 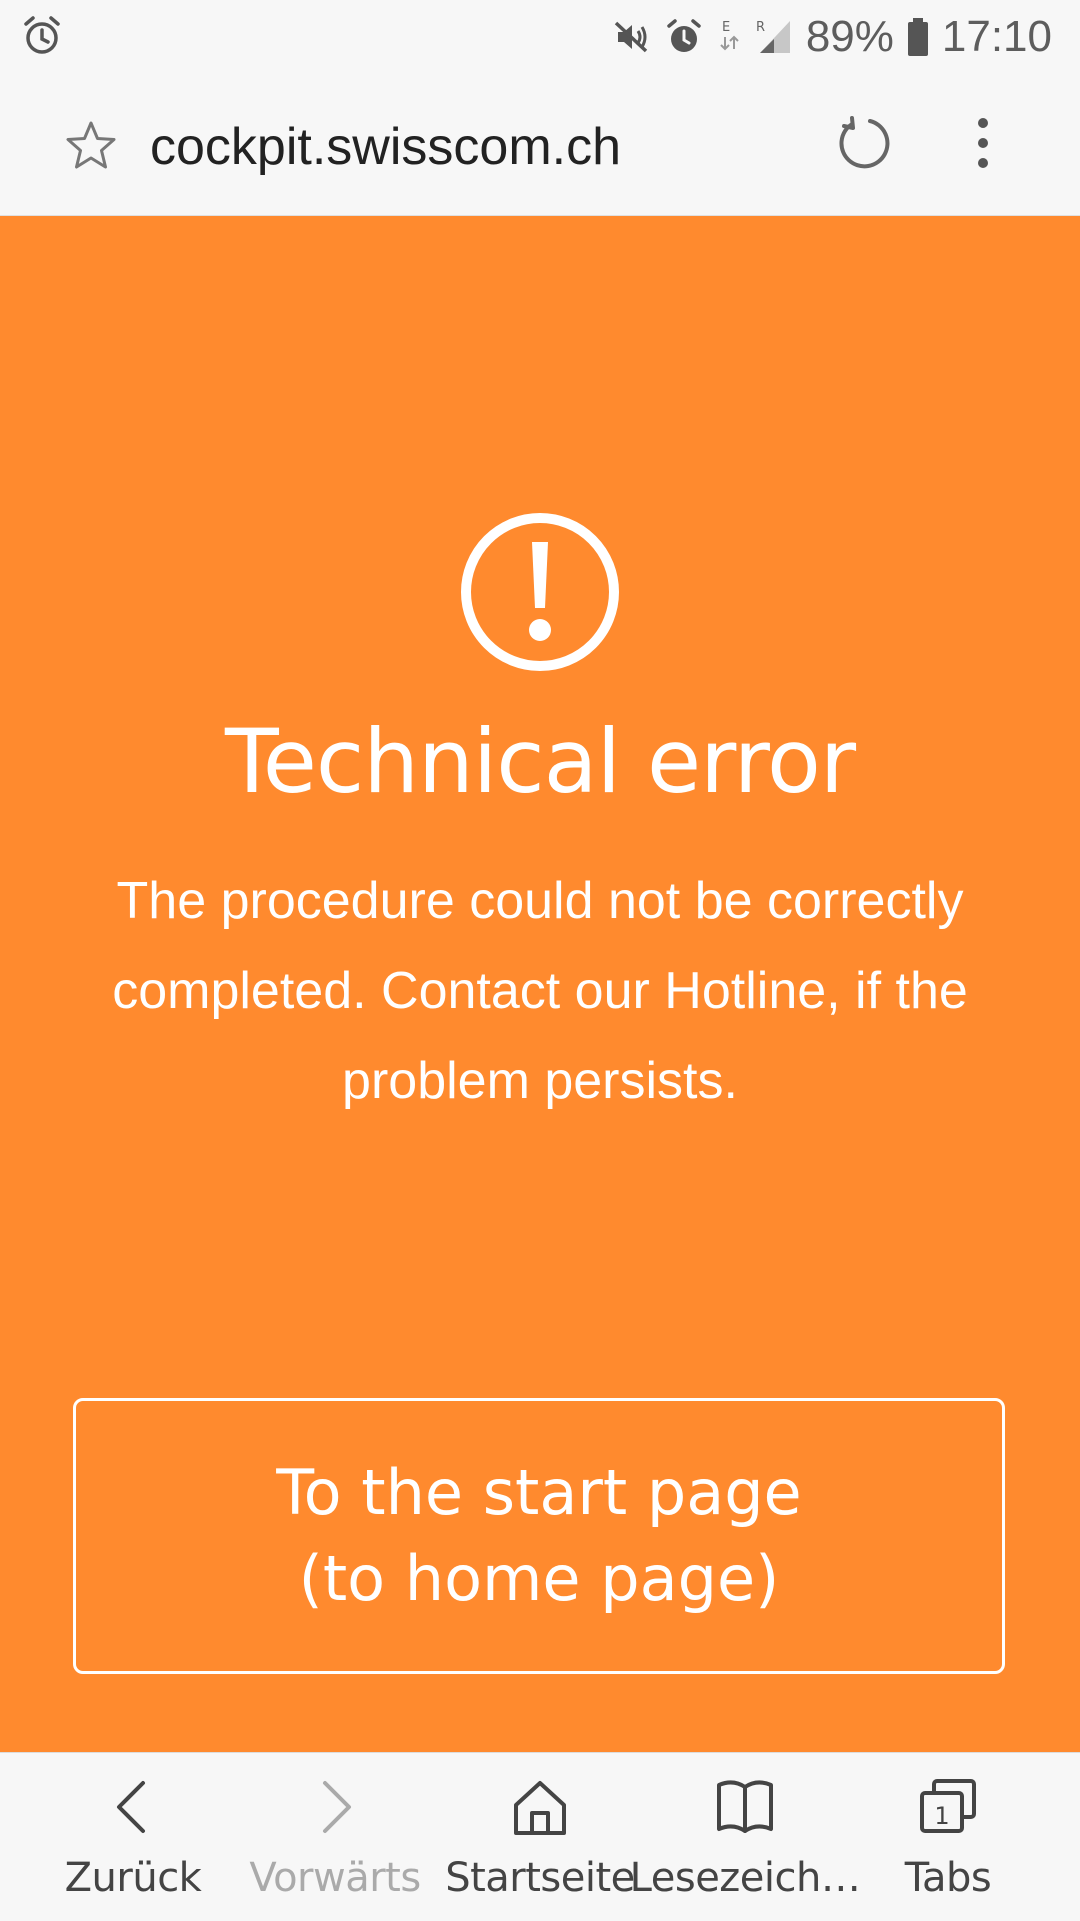 I want to click on error-title: Technical error, so click(x=540, y=761).